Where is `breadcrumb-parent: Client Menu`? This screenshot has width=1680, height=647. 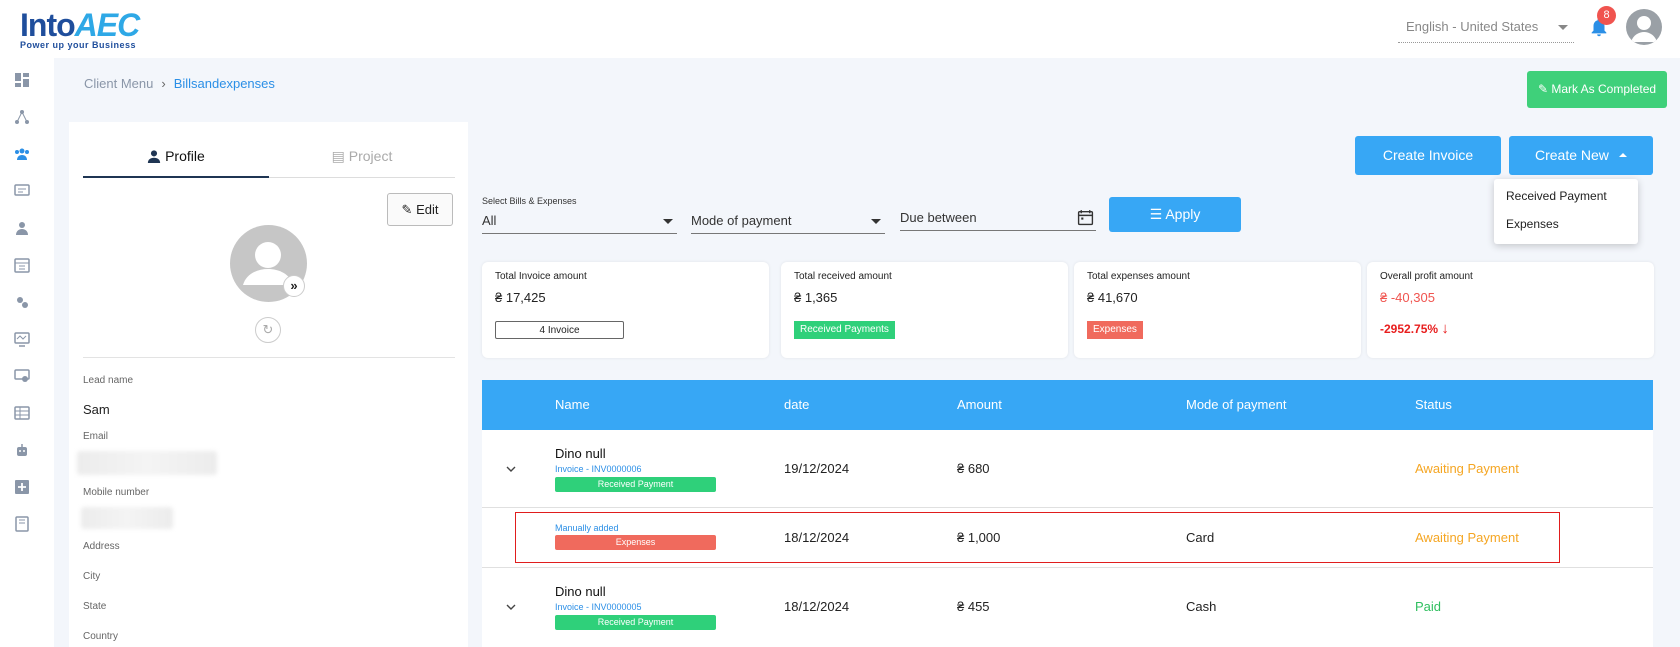
breadcrumb-parent: Client Menu is located at coordinates (118, 83).